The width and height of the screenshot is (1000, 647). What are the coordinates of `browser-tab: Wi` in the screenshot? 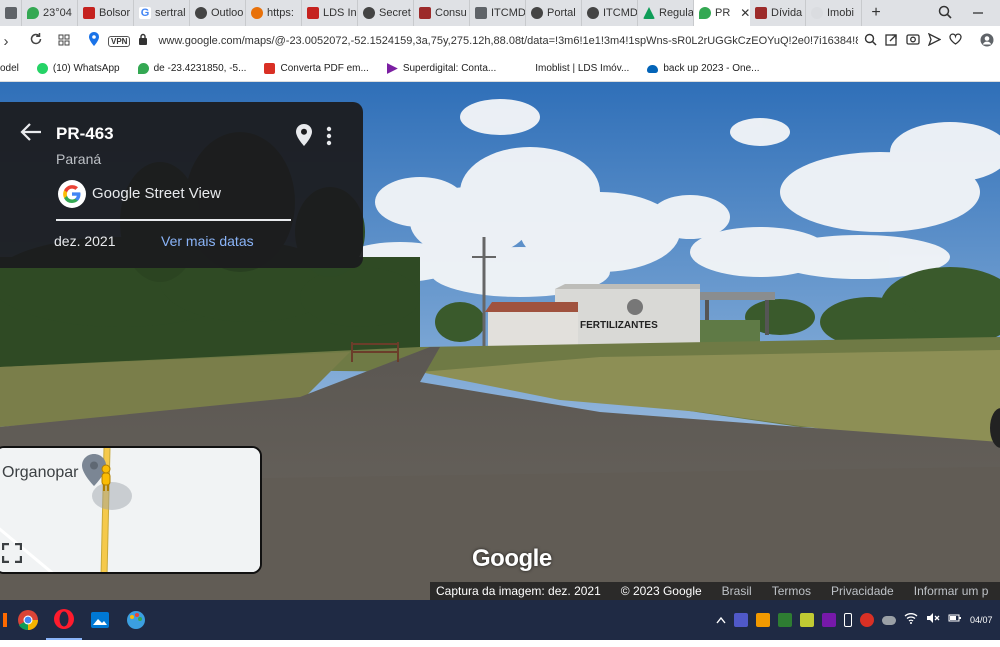 It's located at (11, 13).